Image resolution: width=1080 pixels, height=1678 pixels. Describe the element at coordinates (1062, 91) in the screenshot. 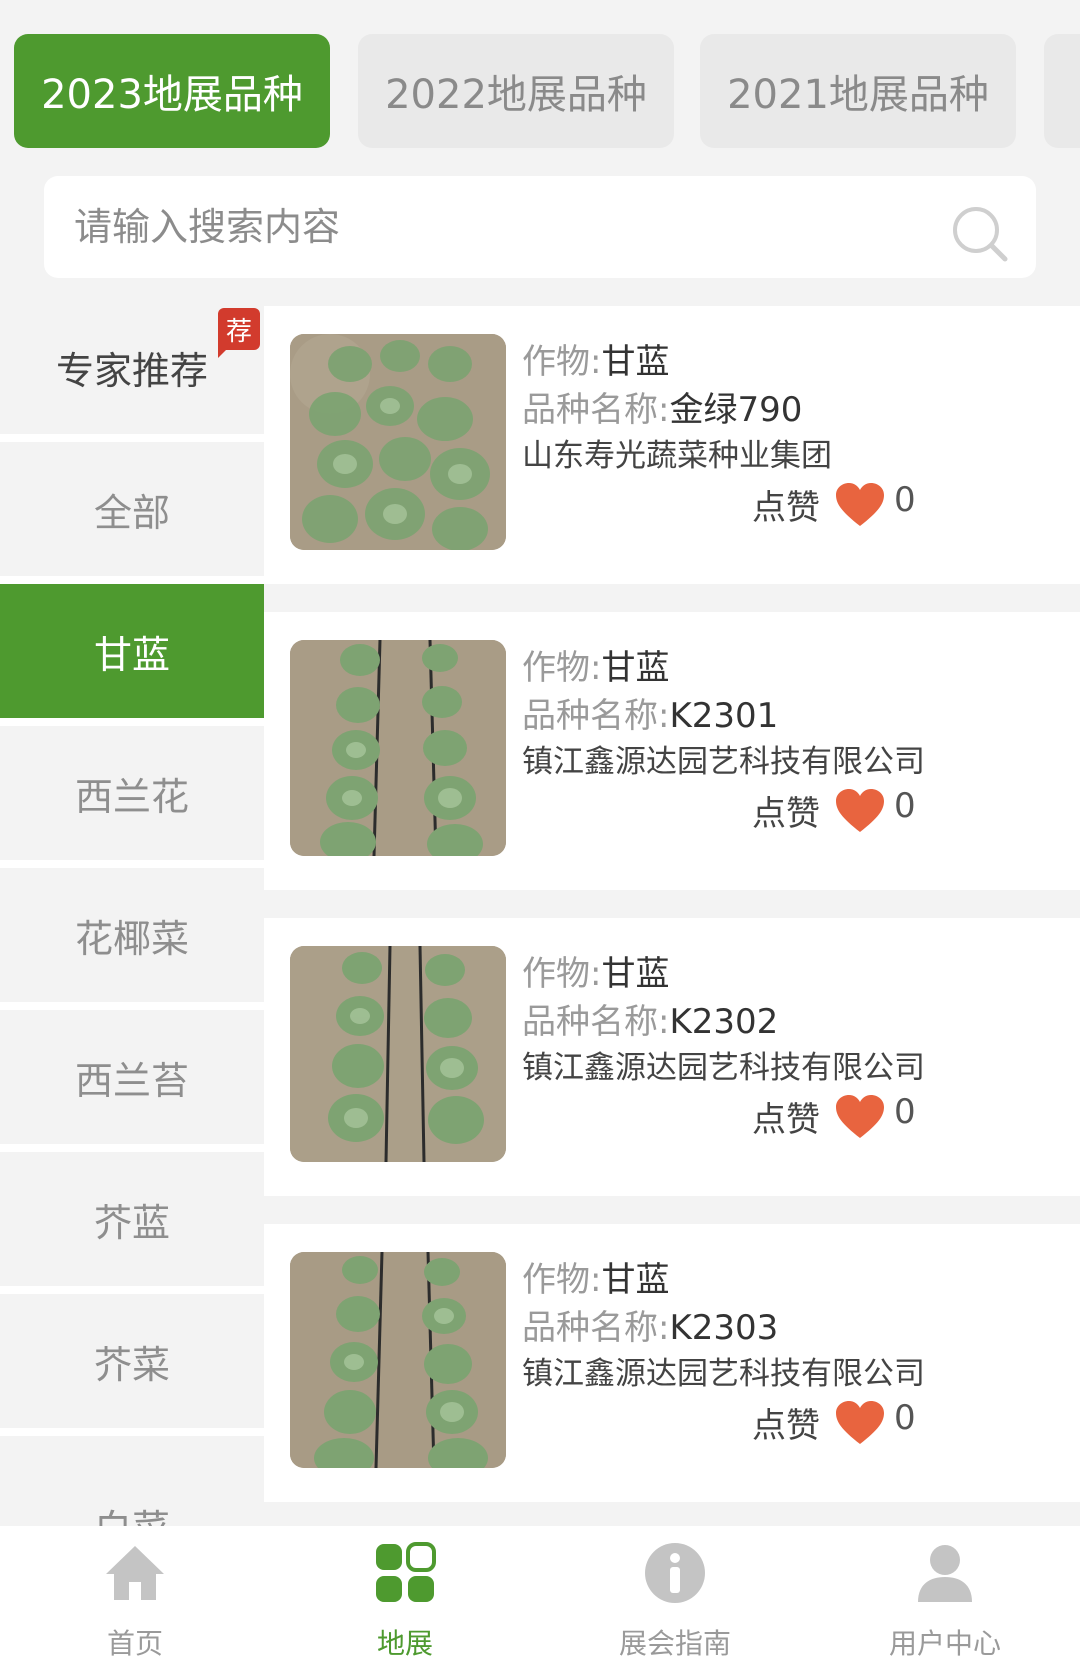

I see `tab-overflow` at that location.